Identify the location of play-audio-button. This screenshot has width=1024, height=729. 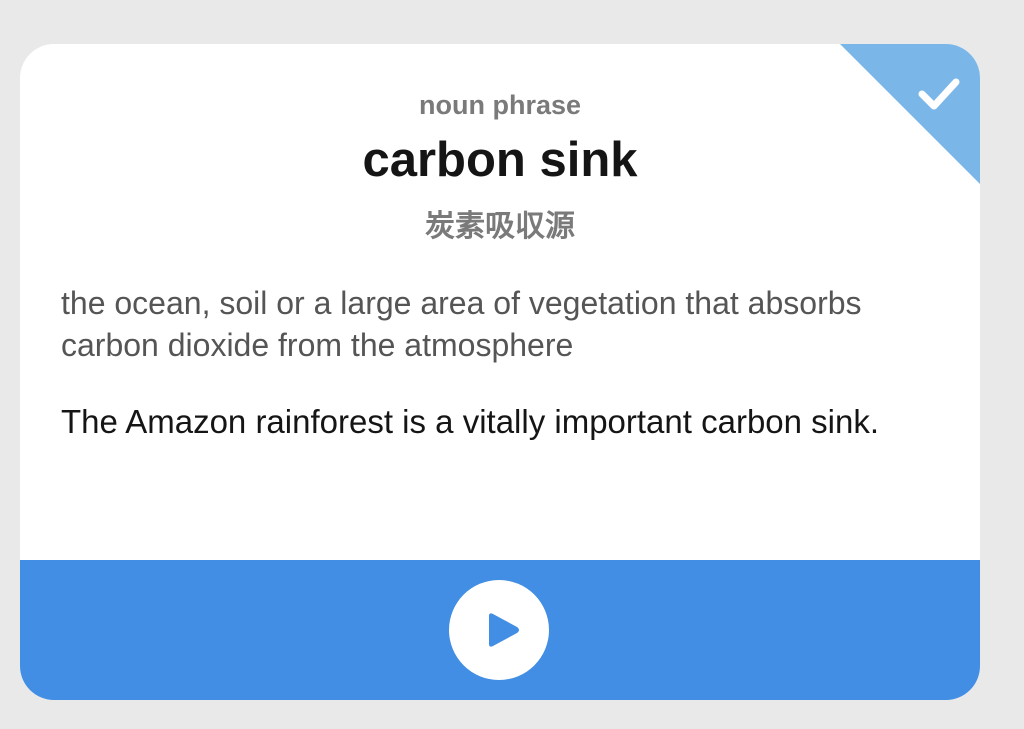
(499, 630).